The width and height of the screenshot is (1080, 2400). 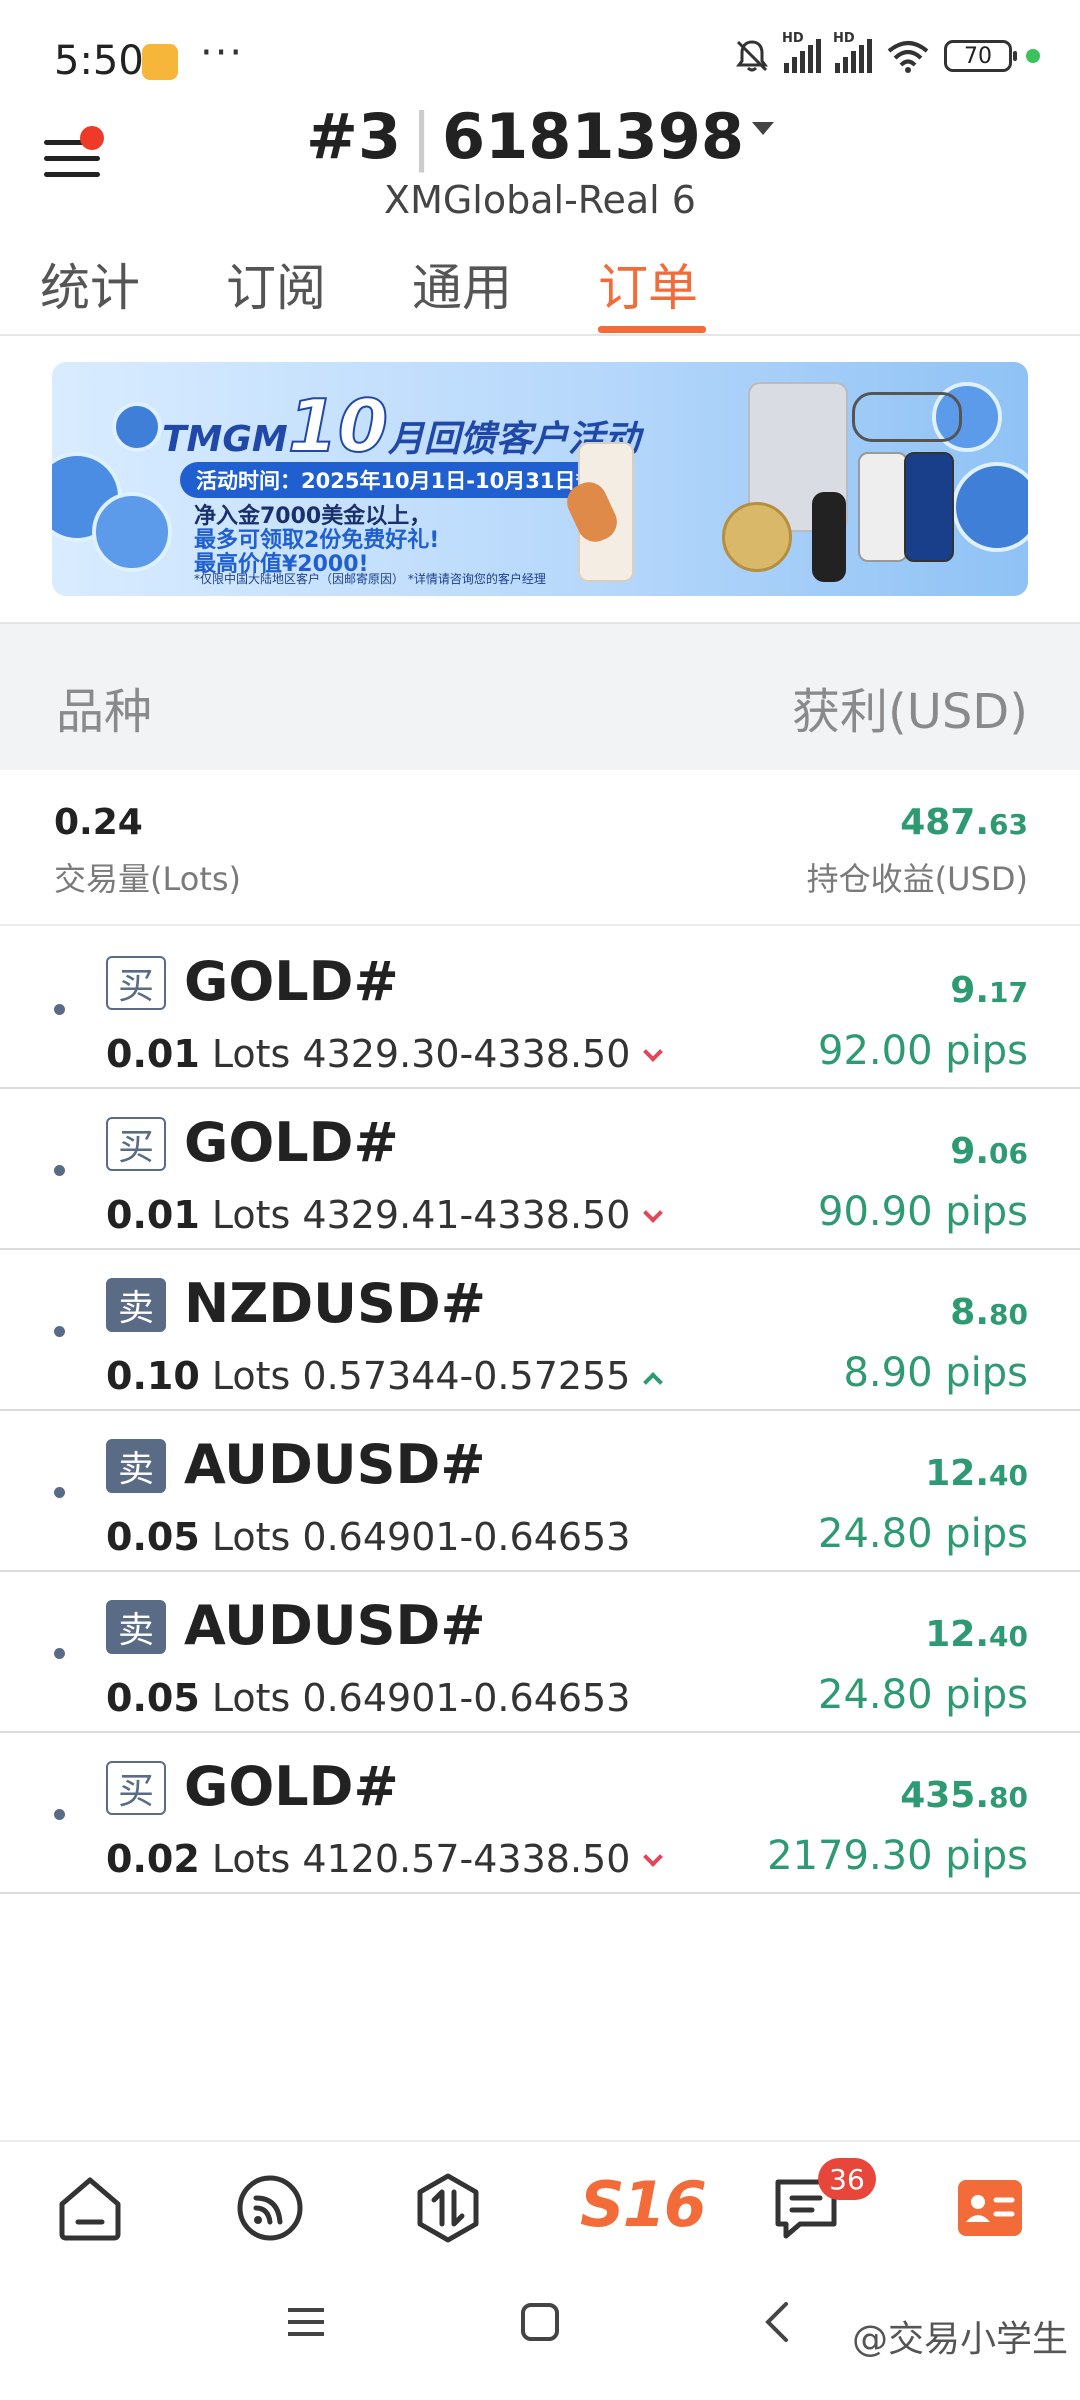 What do you see at coordinates (801, 52) in the screenshot?
I see `signal-hd-icon: HD` at bounding box center [801, 52].